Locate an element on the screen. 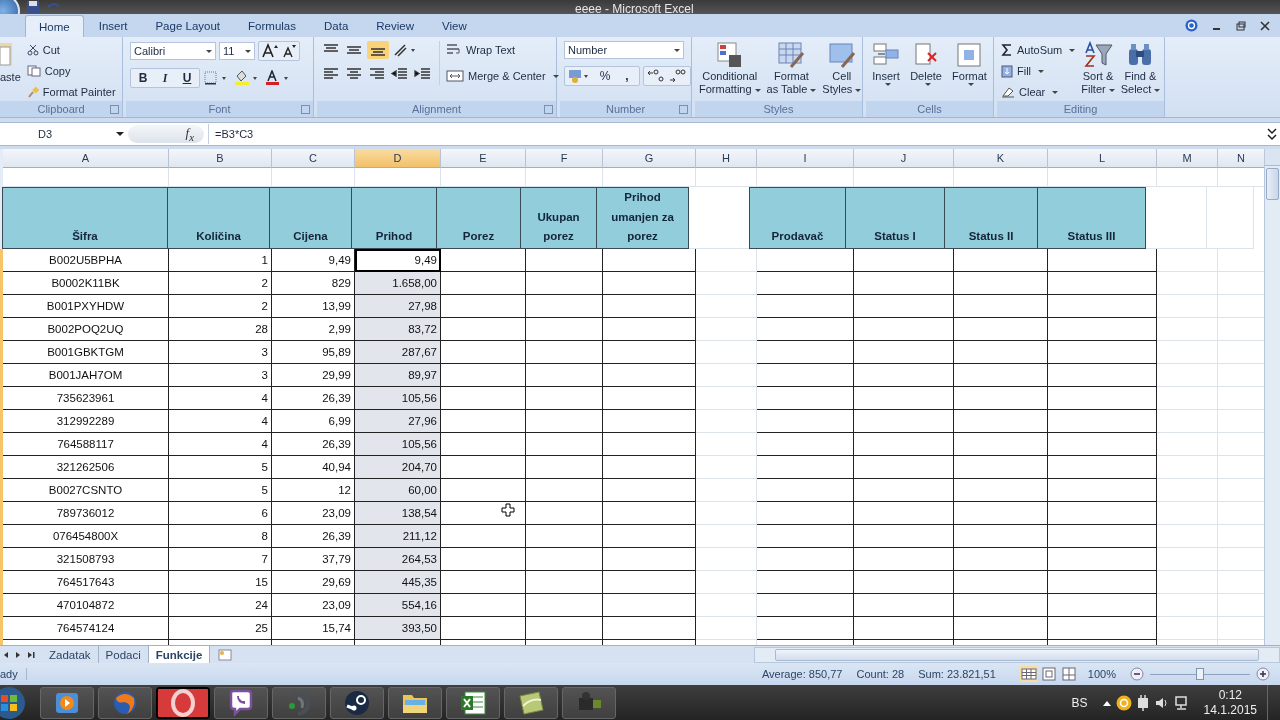 This screenshot has width=1280, height=720. style-button: Conditional Formatting is located at coordinates (730, 68).